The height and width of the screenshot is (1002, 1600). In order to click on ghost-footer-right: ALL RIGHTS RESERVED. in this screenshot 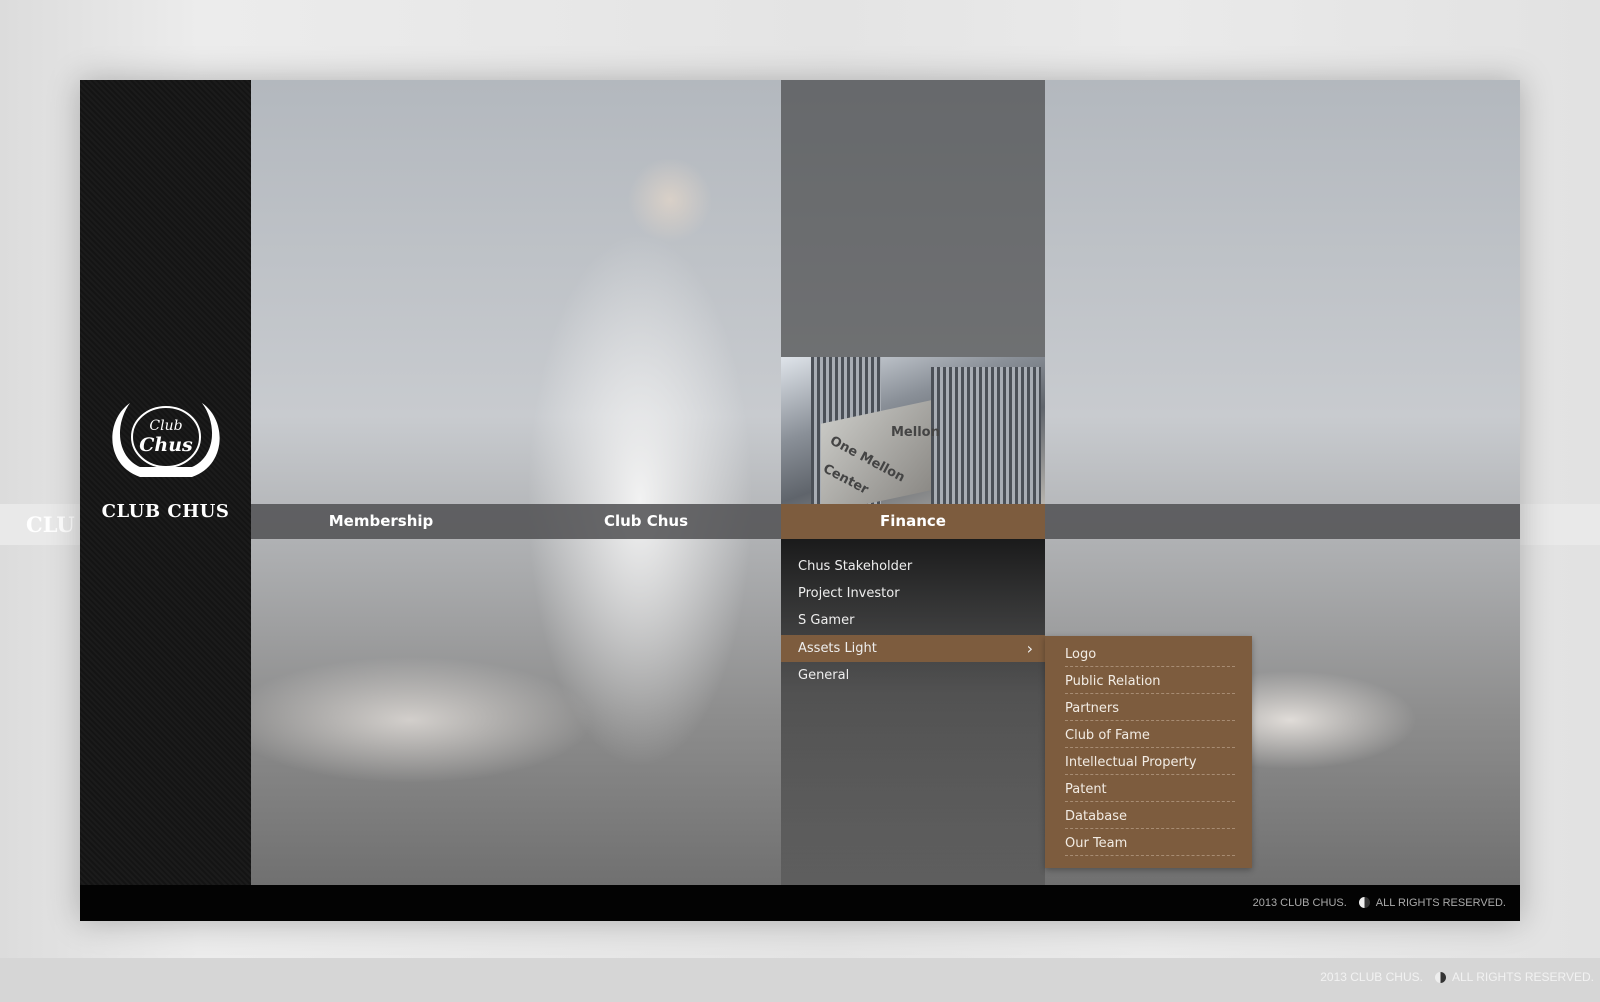, I will do `click(1522, 977)`.